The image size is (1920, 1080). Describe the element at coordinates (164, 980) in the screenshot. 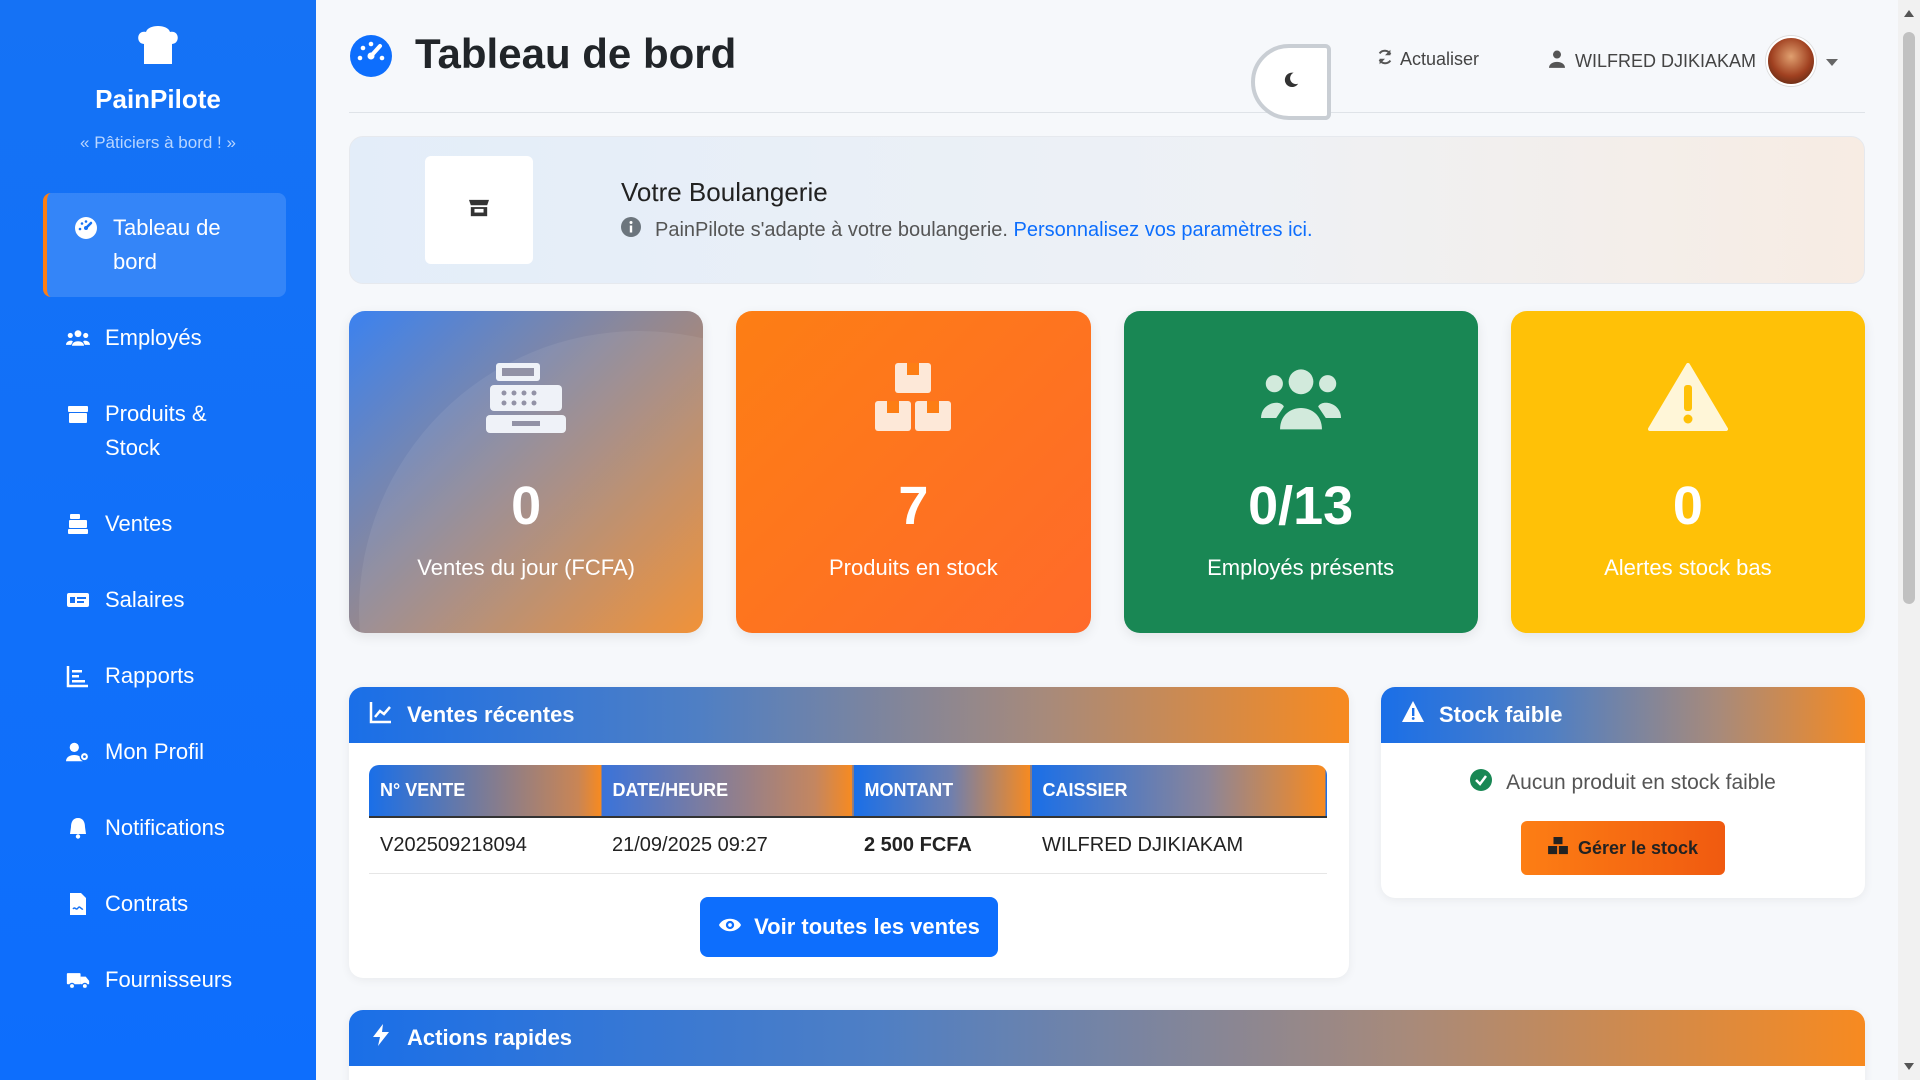

I see `sidebar-item-fournisseurs: Fournisseurs` at that location.